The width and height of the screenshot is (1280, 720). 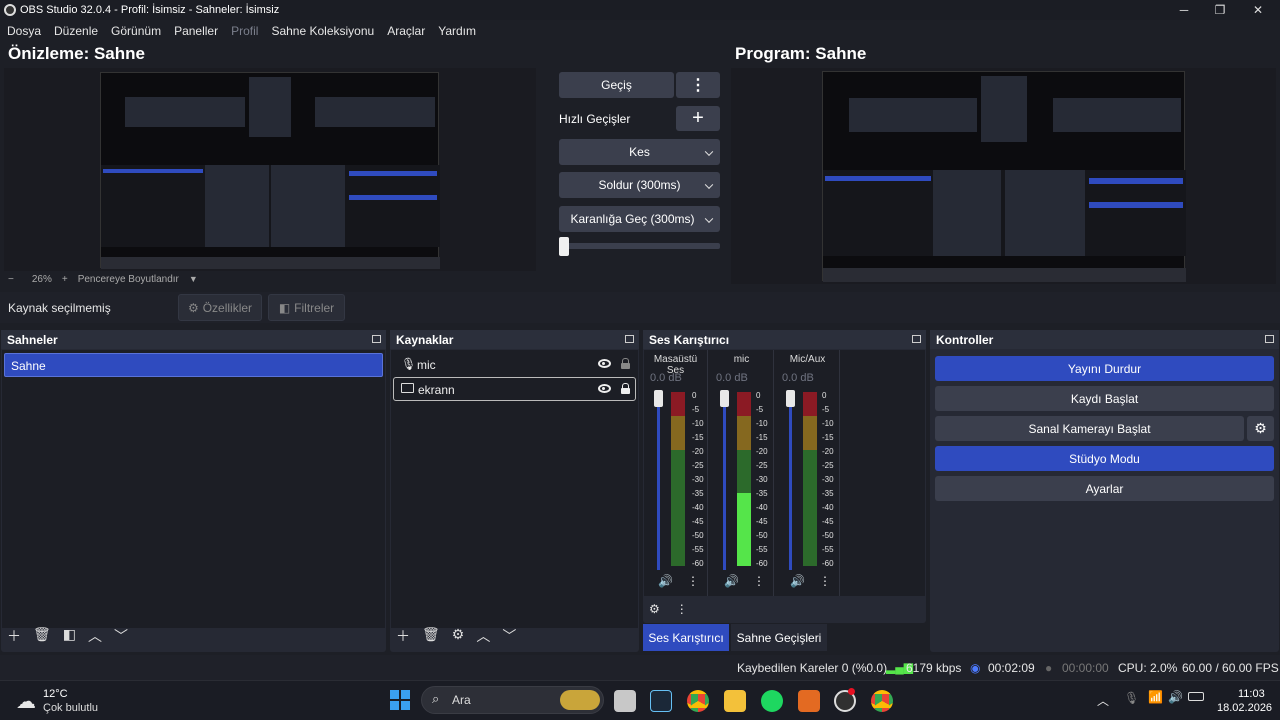 I want to click on menu-scene-collection: Sahne Koleksiyonu, so click(x=322, y=31).